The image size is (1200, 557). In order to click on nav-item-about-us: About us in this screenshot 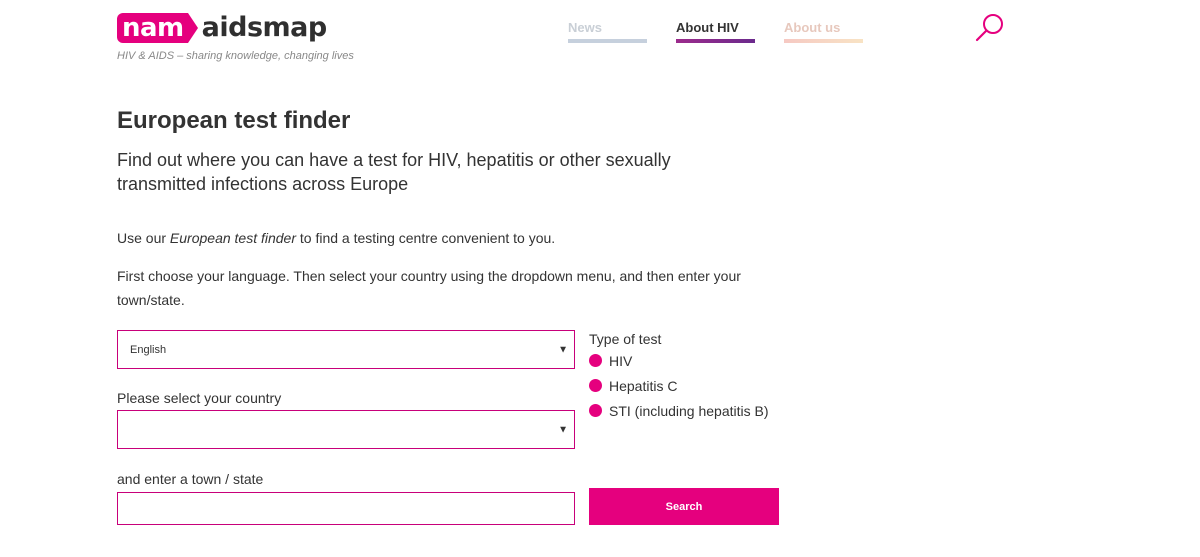, I will do `click(823, 31)`.